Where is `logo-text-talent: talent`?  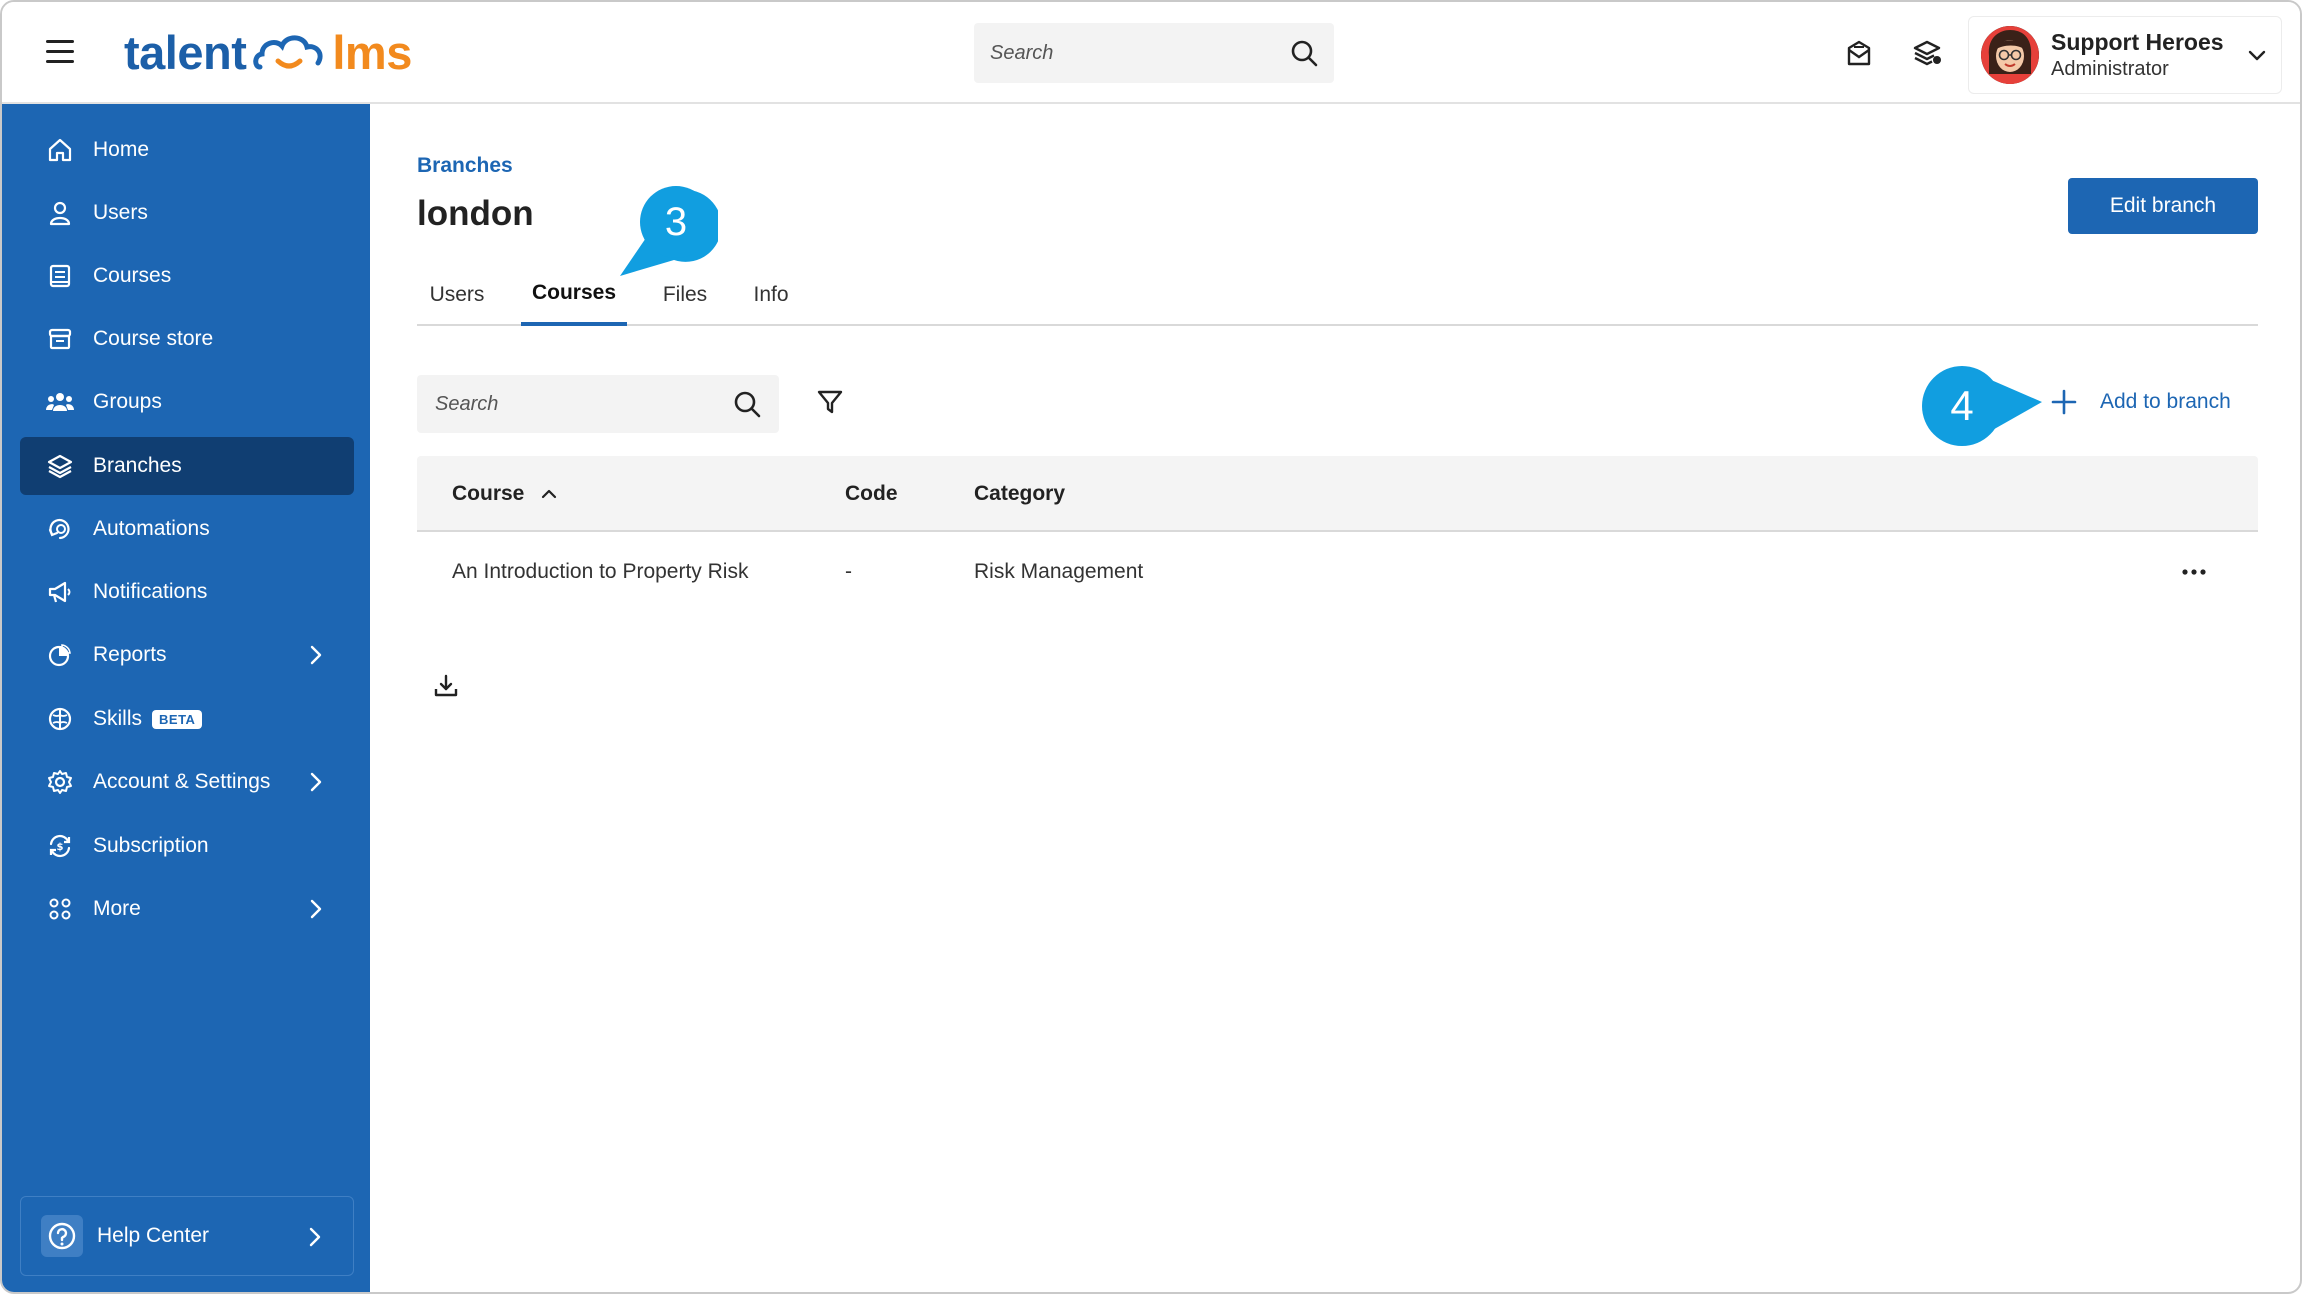
logo-text-talent: talent is located at coordinates (185, 52).